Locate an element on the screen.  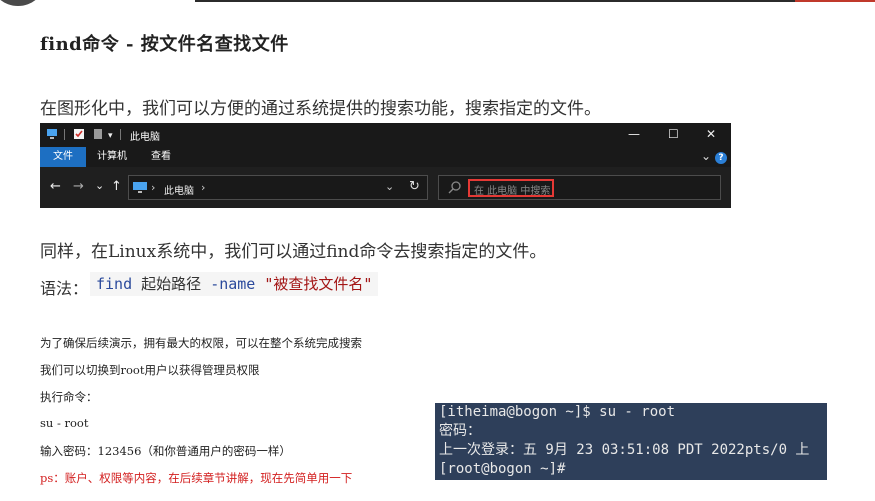
terminal-line: [itheima@bogon ~]$ su - root is located at coordinates (557, 412).